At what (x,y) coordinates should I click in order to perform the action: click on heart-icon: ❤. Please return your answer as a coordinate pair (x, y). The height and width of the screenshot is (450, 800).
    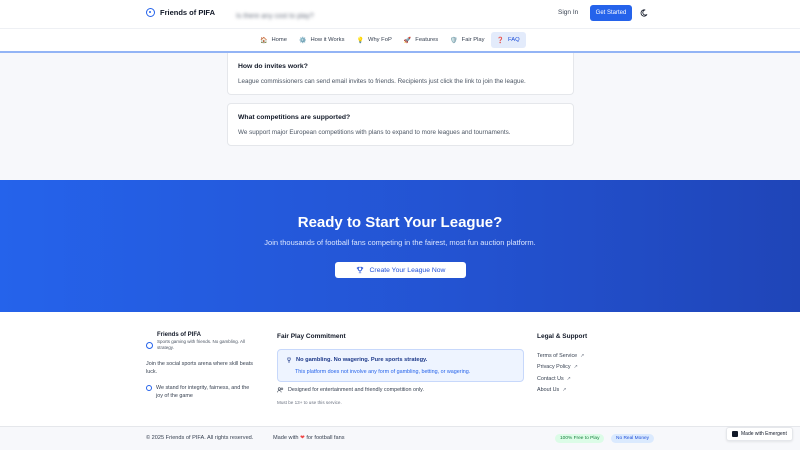
    Looking at the image, I should click on (302, 438).